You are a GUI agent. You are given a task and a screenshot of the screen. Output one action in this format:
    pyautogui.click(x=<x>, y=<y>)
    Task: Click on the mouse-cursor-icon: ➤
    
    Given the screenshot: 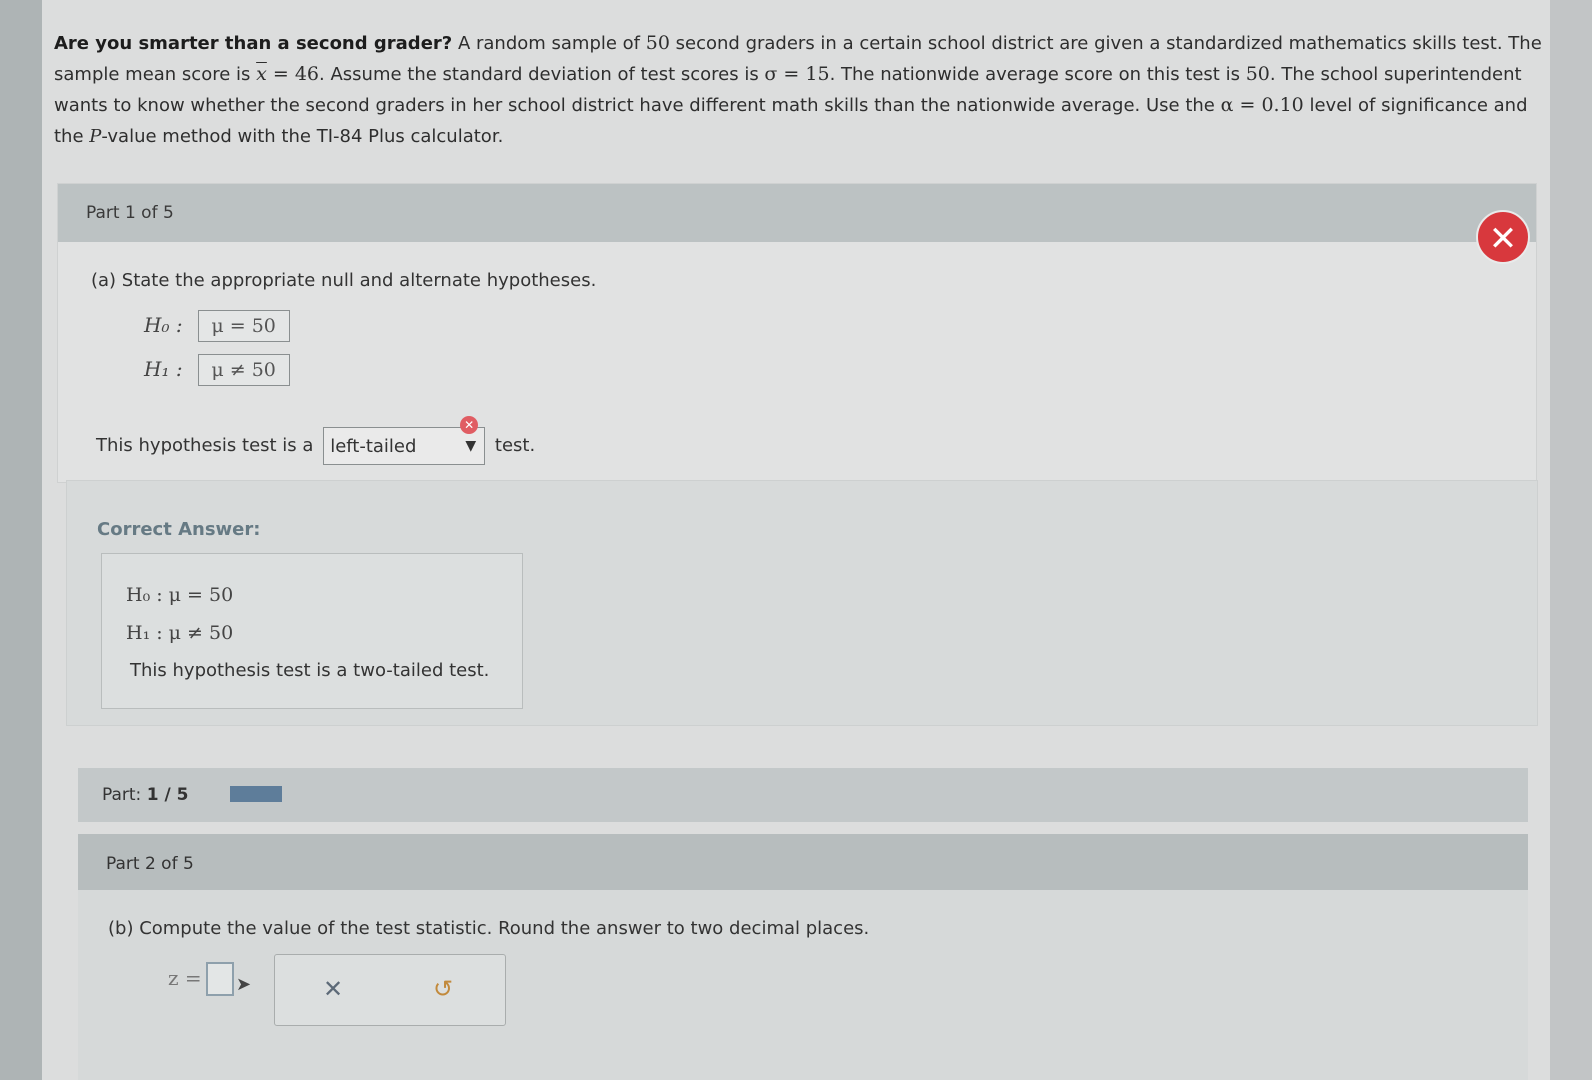 What is the action you would take?
    pyautogui.click(x=244, y=984)
    